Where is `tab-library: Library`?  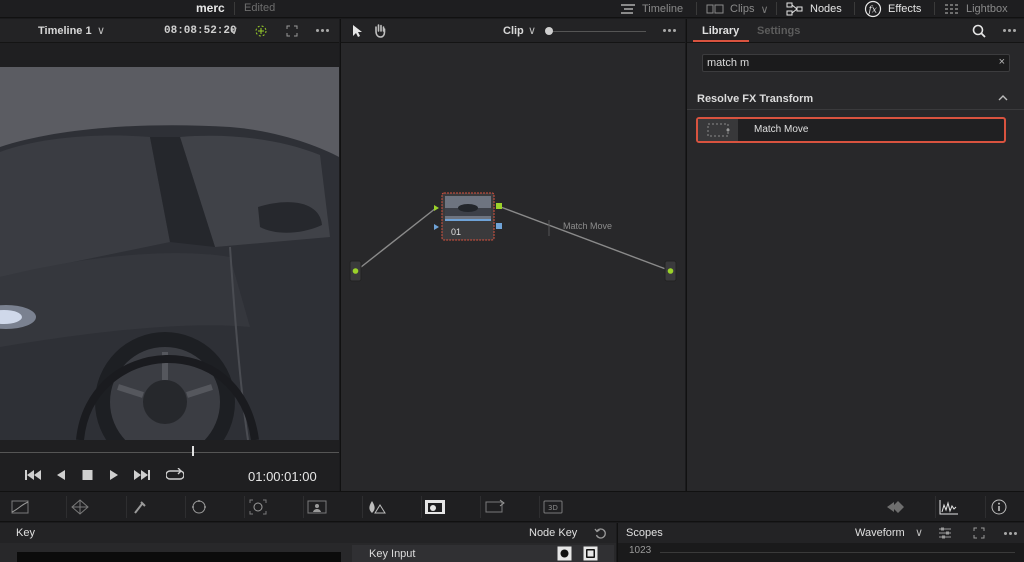 tab-library: Library is located at coordinates (720, 31).